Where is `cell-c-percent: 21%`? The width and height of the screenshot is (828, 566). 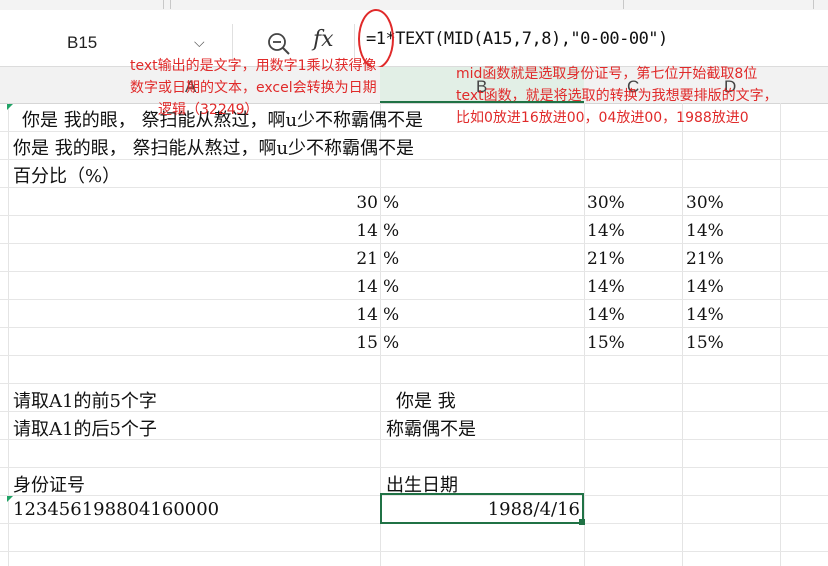
cell-c-percent: 21% is located at coordinates (606, 259).